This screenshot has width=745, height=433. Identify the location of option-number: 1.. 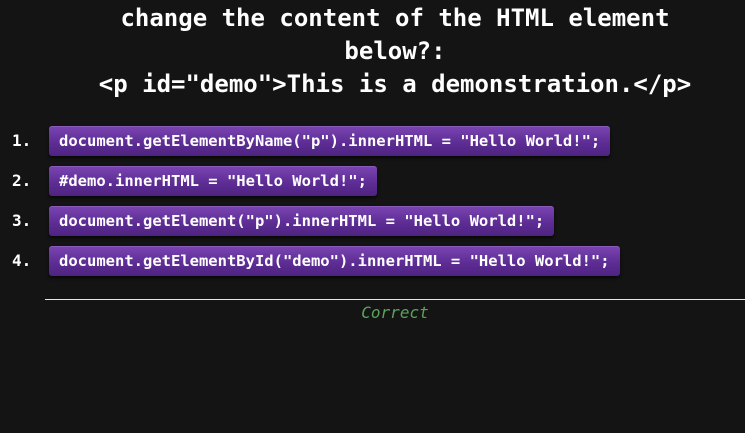
(22, 140).